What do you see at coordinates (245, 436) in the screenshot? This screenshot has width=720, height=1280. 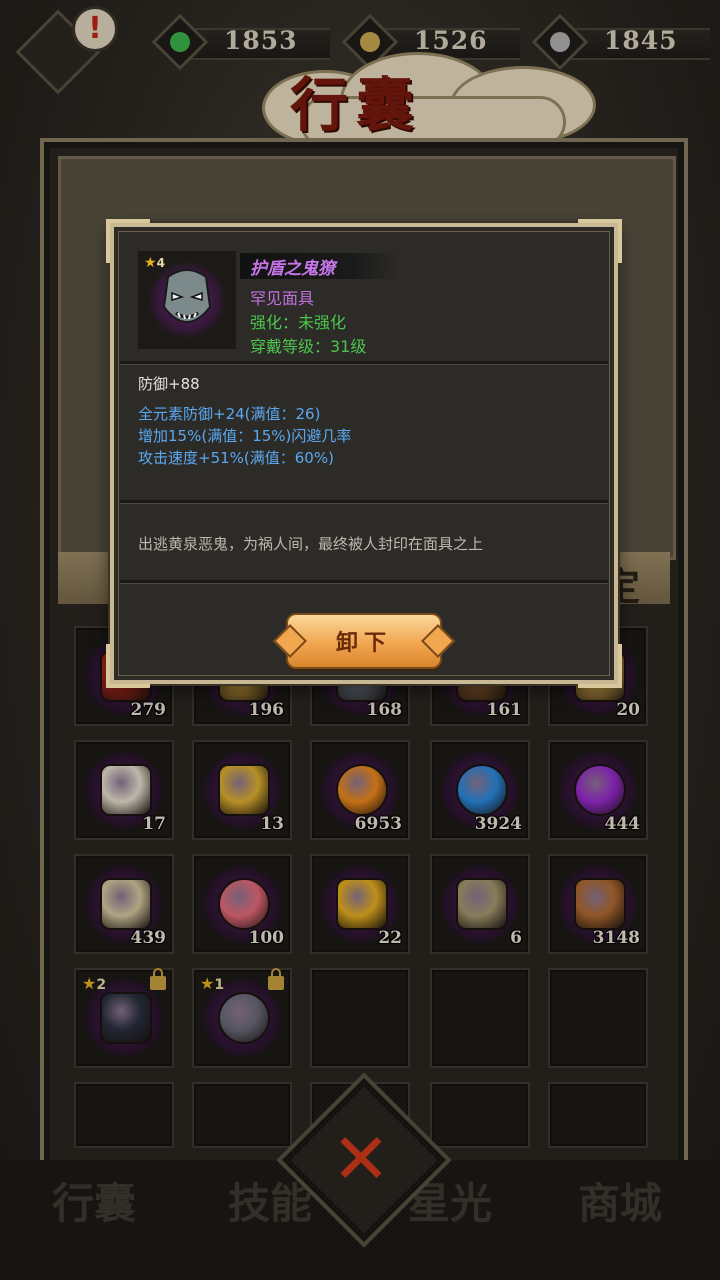 I see `sub-stat: 增加15%(满值：15%)闪避几率` at bounding box center [245, 436].